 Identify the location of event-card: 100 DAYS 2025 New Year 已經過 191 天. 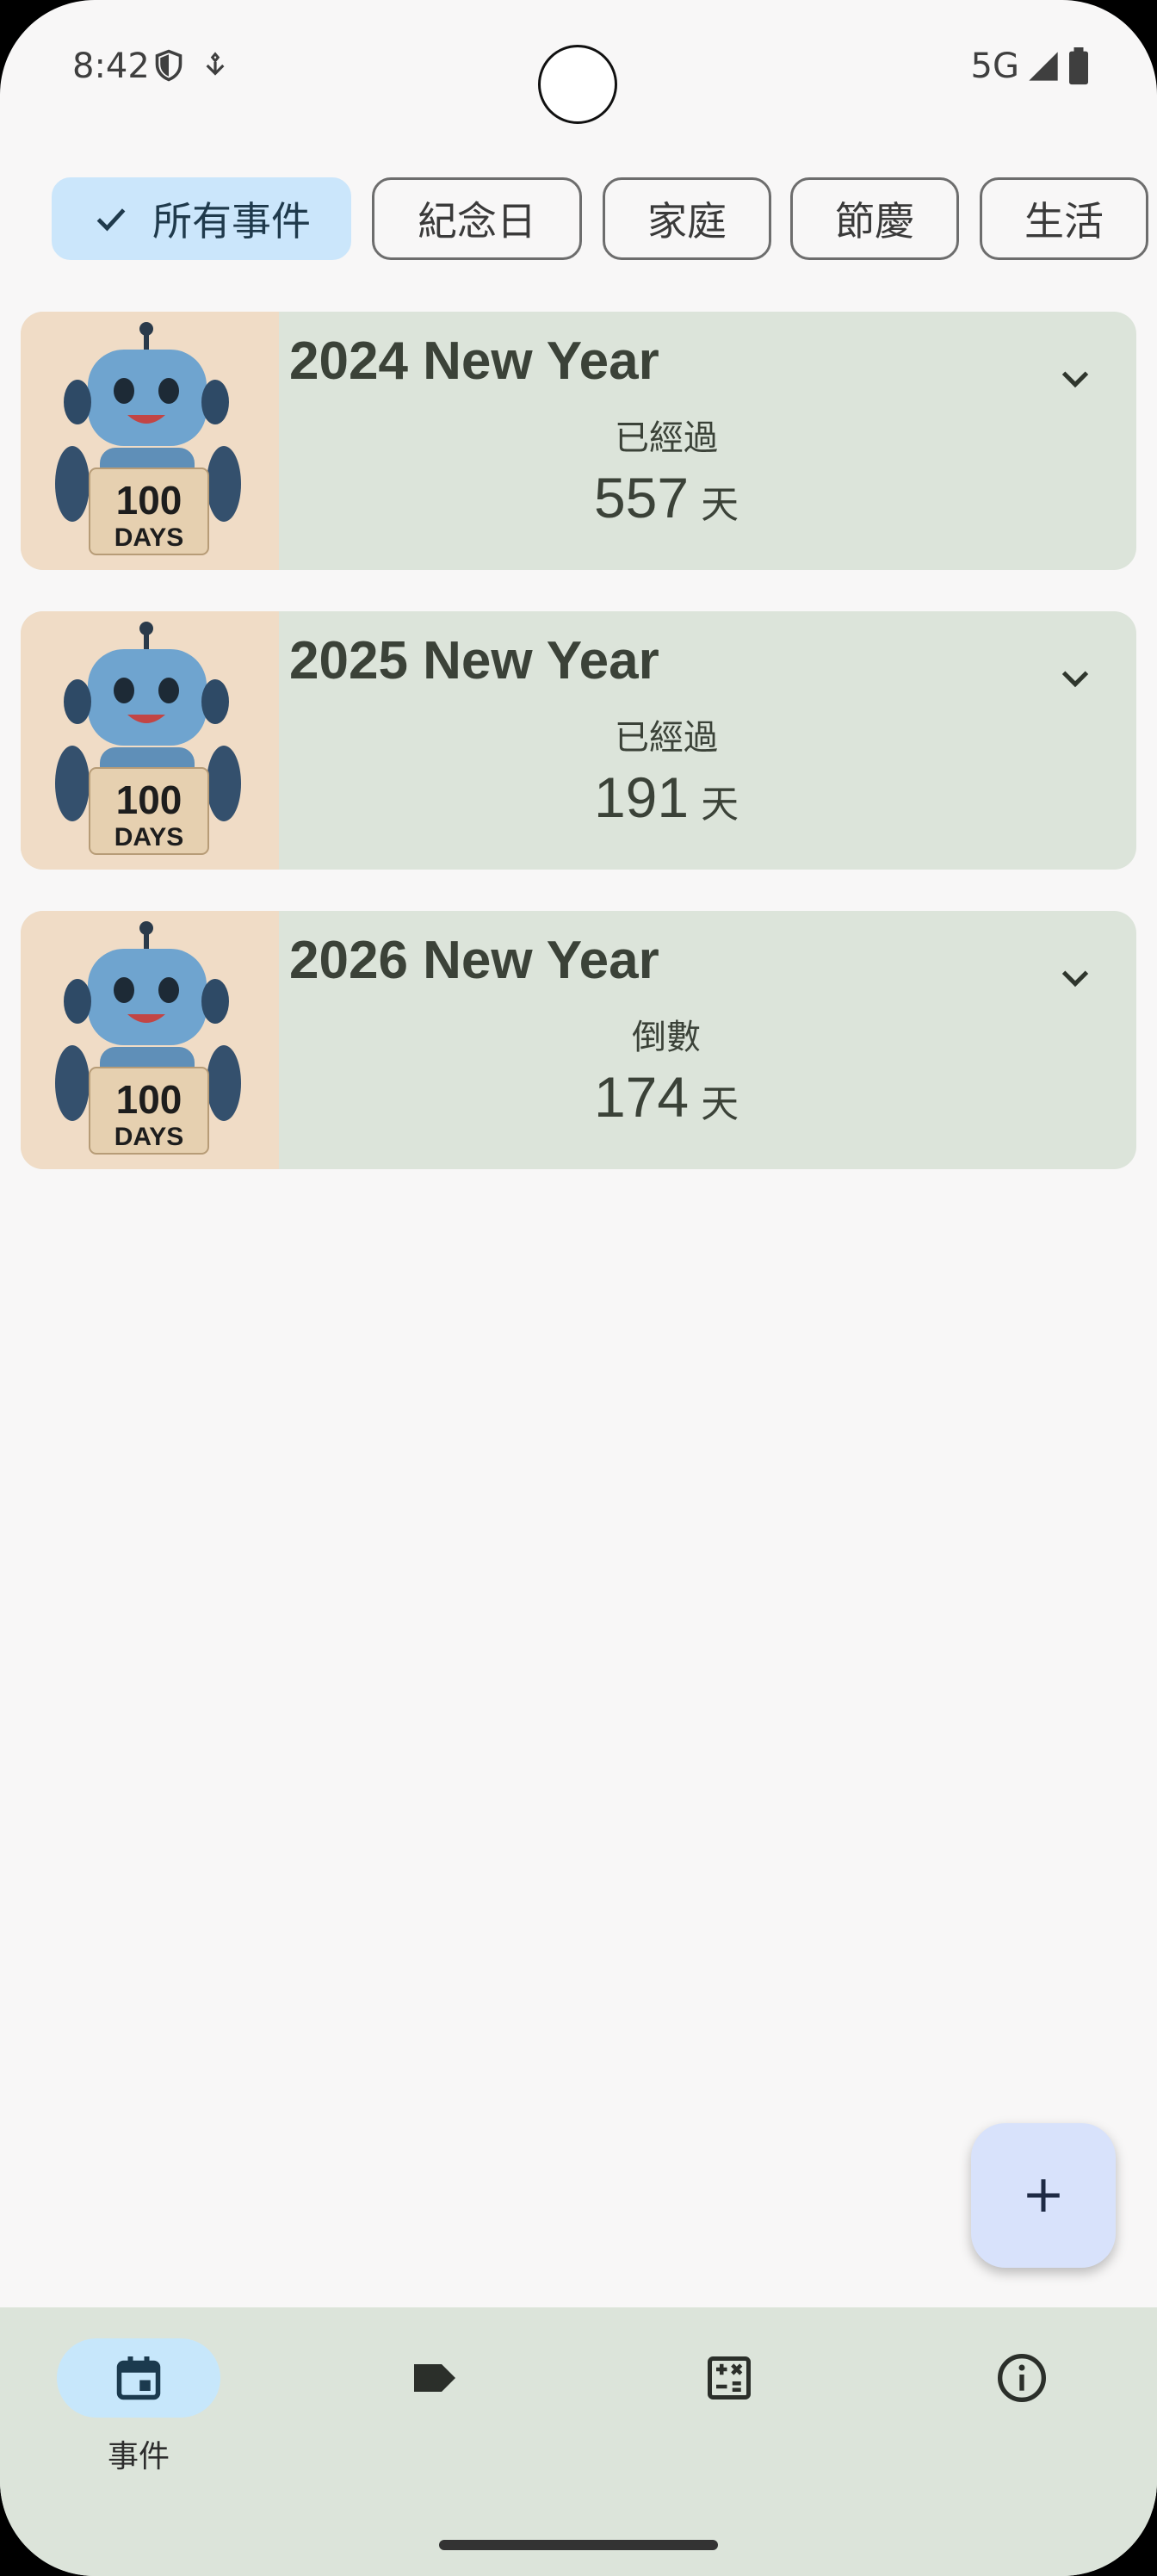
(579, 740).